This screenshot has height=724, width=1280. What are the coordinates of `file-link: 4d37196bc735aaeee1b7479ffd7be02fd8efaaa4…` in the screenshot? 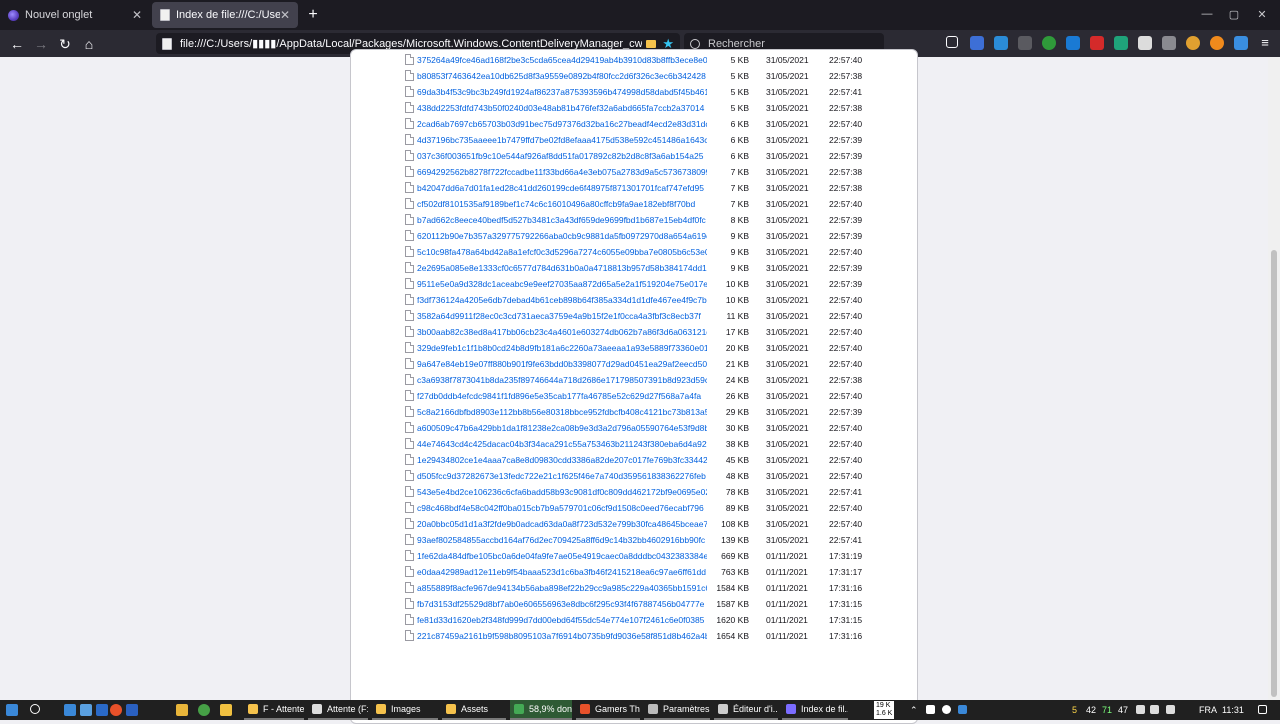 It's located at (562, 140).